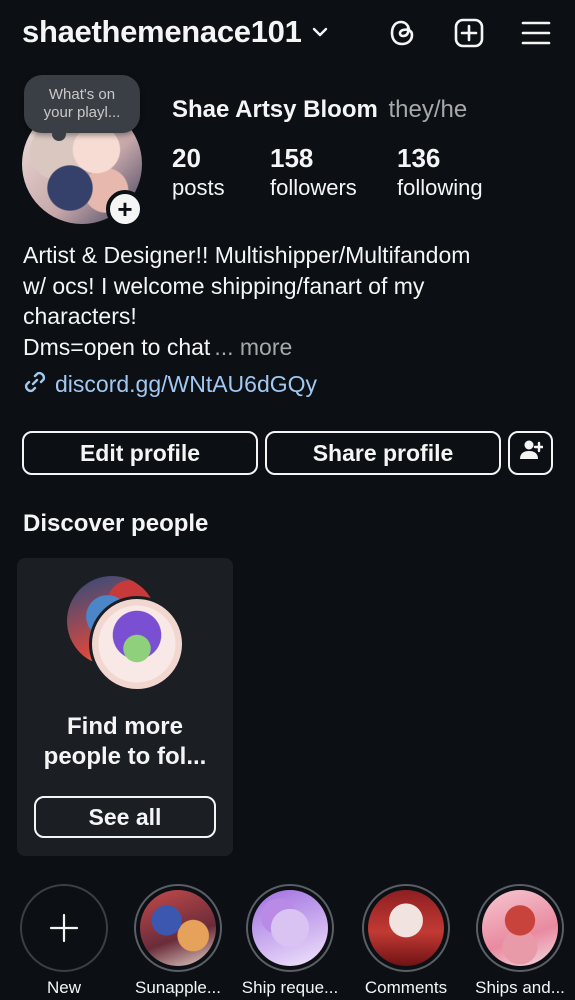 This screenshot has height=1000, width=575. What do you see at coordinates (536, 33) in the screenshot?
I see `menu-icon` at bounding box center [536, 33].